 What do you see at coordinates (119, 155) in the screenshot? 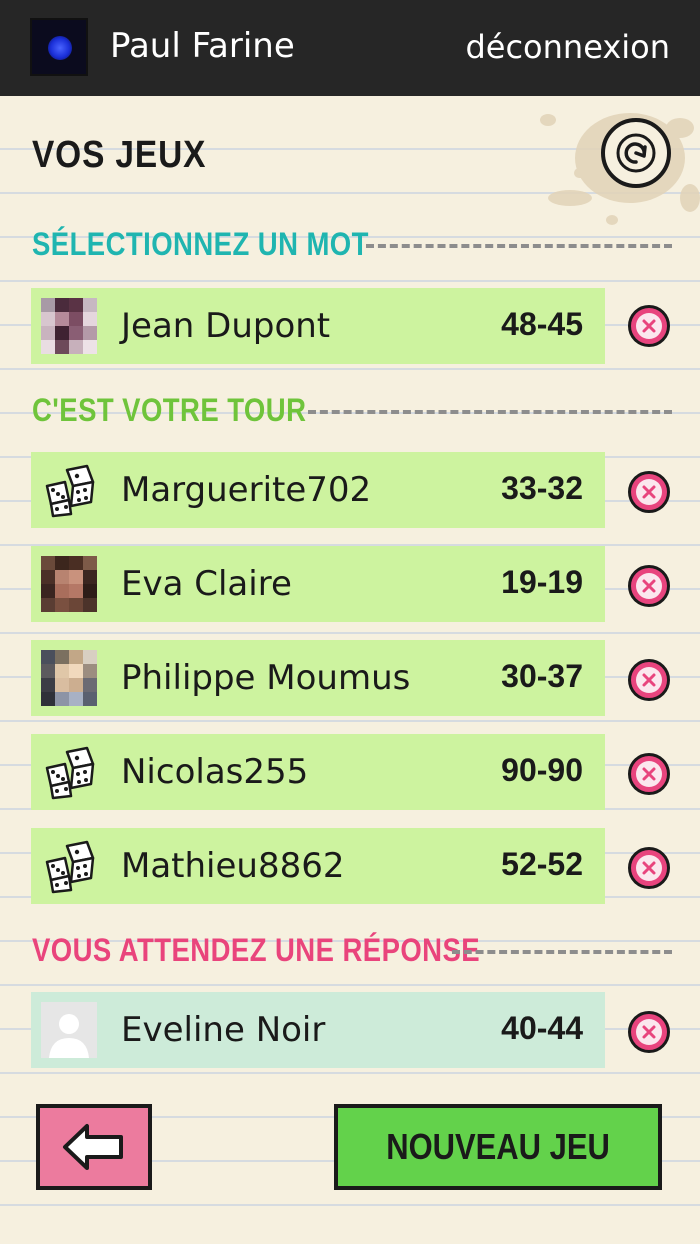
I see `page-title: VOS JEUX` at bounding box center [119, 155].